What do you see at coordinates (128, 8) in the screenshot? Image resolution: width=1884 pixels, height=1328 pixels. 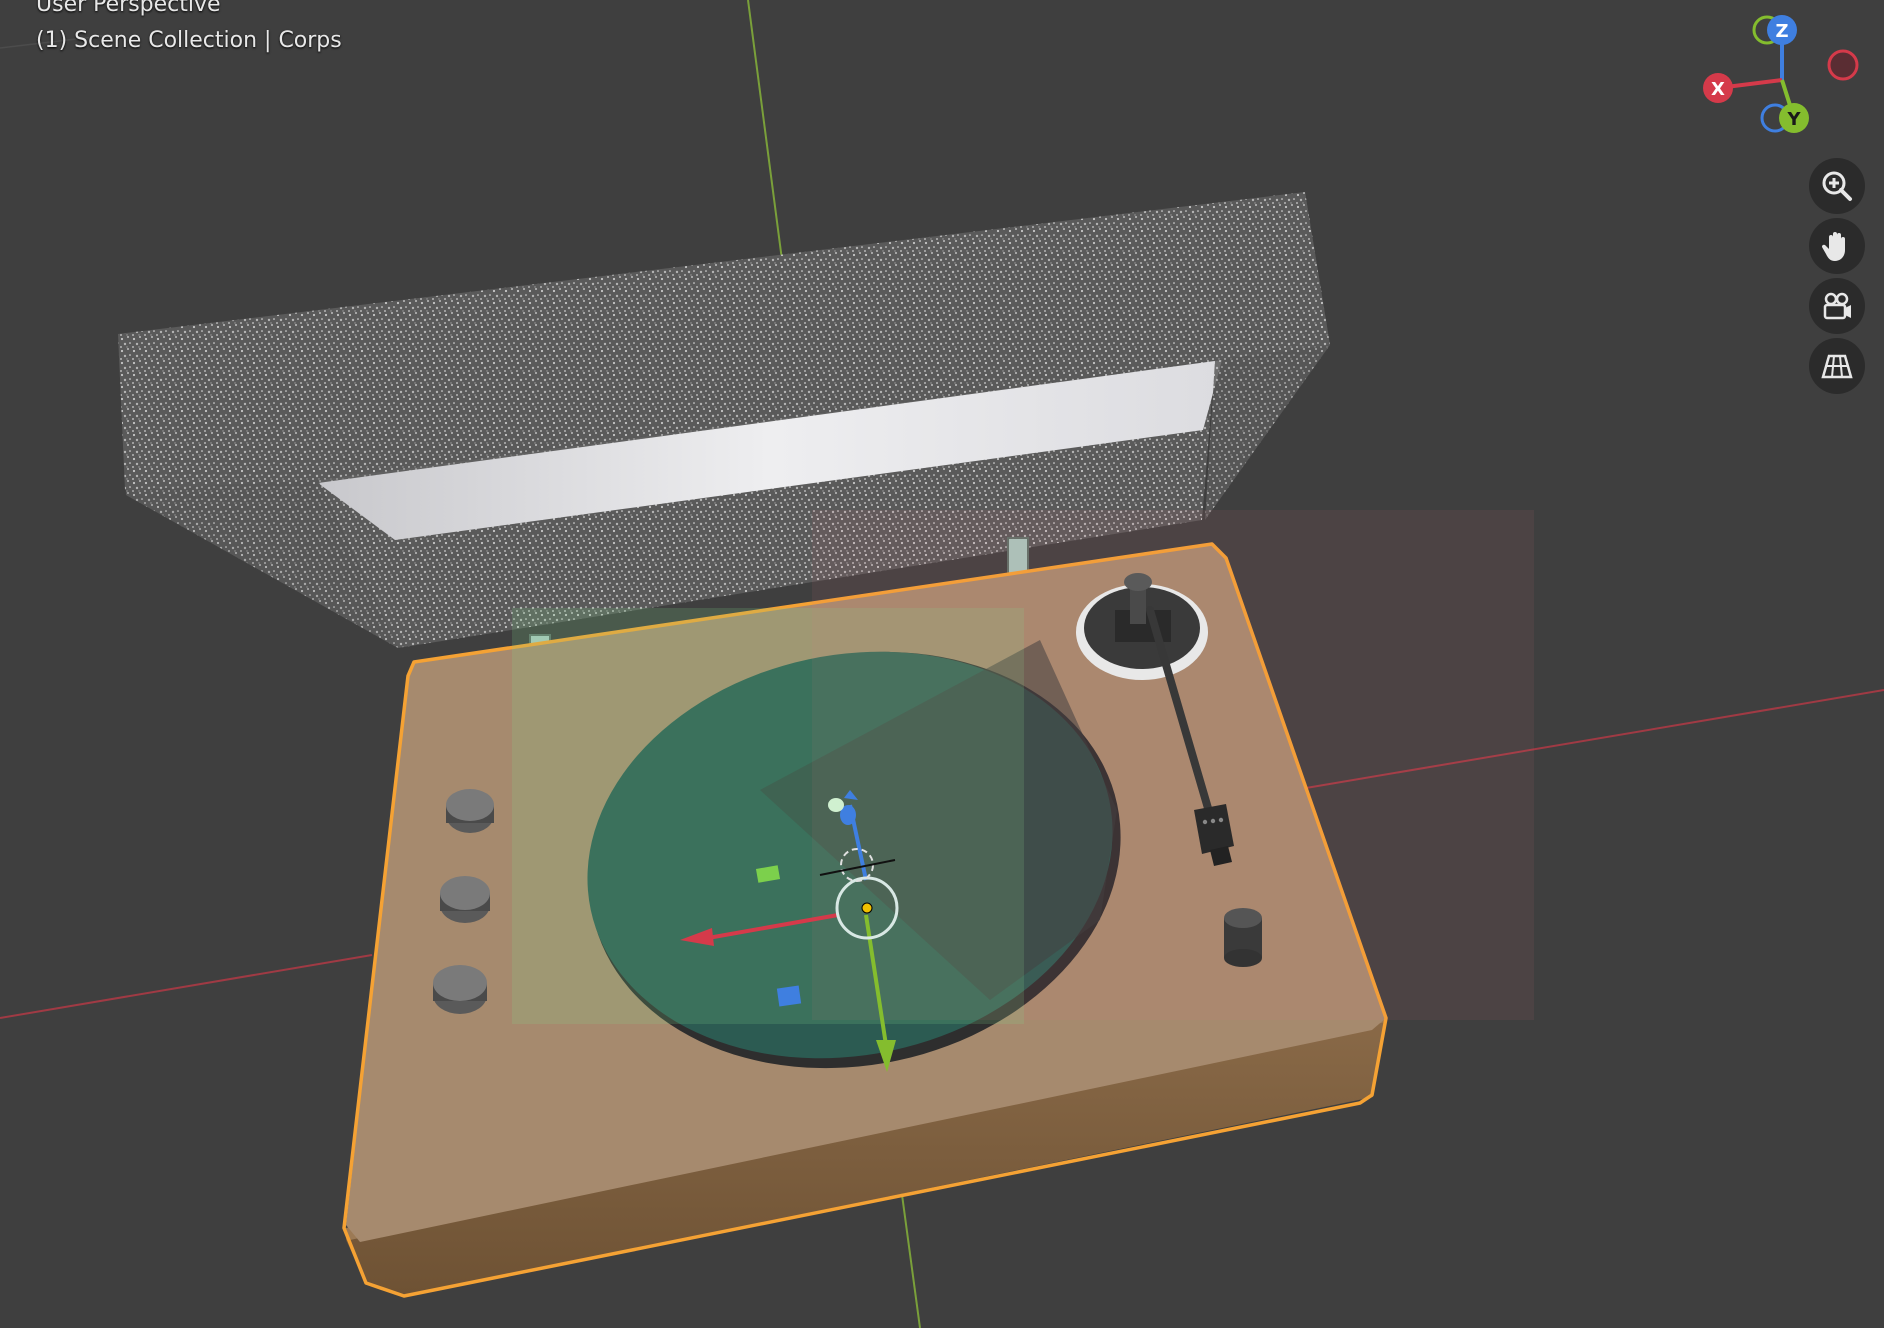 I see `view-mode-label: User Perspective` at bounding box center [128, 8].